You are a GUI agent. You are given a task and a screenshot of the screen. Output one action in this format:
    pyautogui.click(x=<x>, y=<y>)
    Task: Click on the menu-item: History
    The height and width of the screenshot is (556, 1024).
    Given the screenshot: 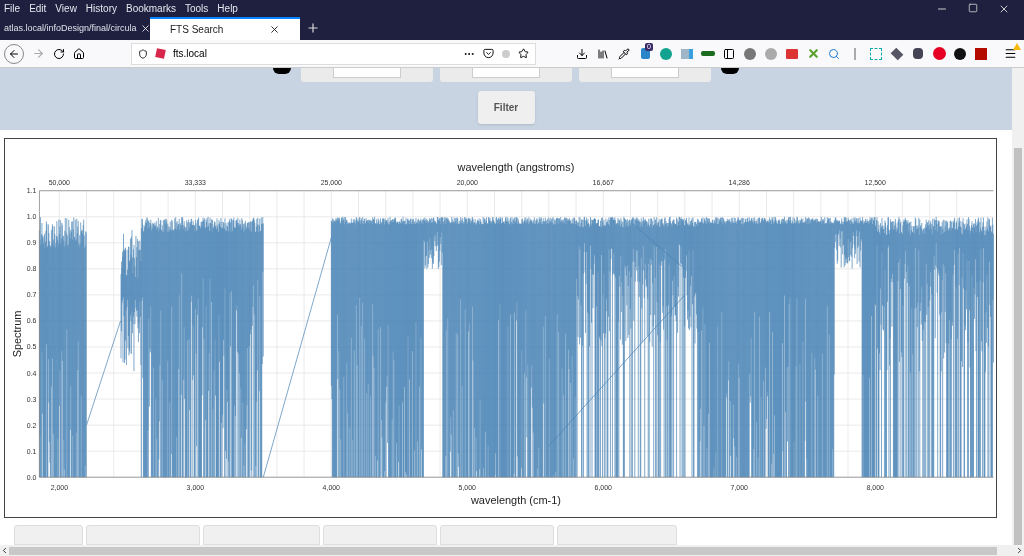 What is the action you would take?
    pyautogui.click(x=101, y=8)
    